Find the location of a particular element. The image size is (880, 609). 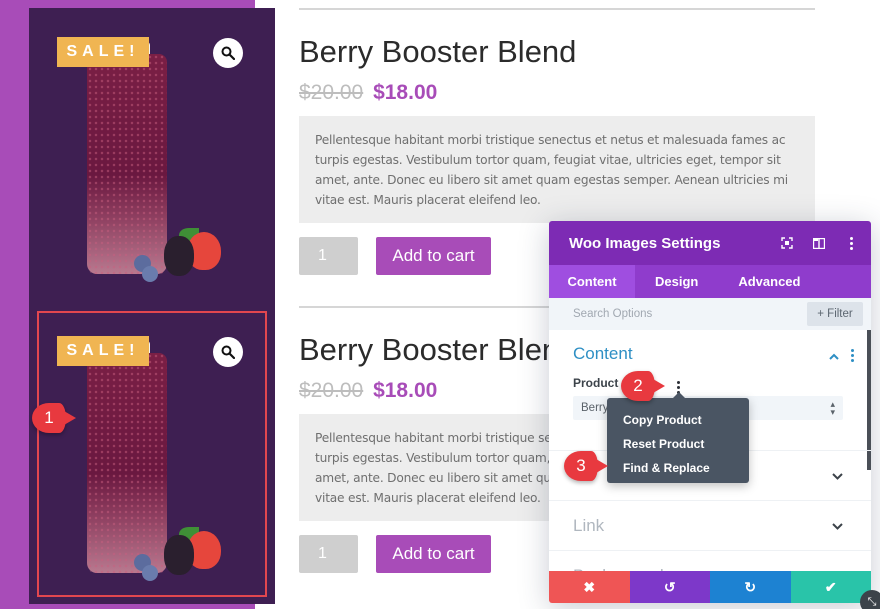

discard-button: ✖ is located at coordinates (589, 587).